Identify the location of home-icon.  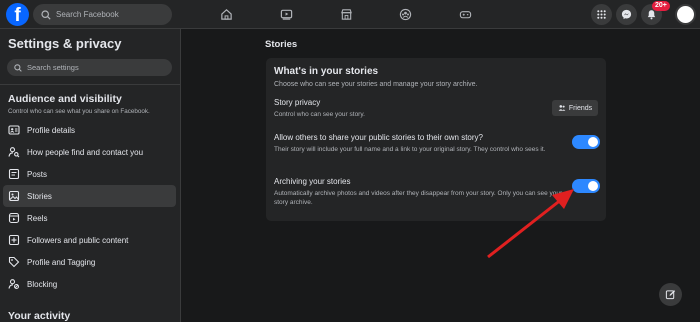
(226, 14).